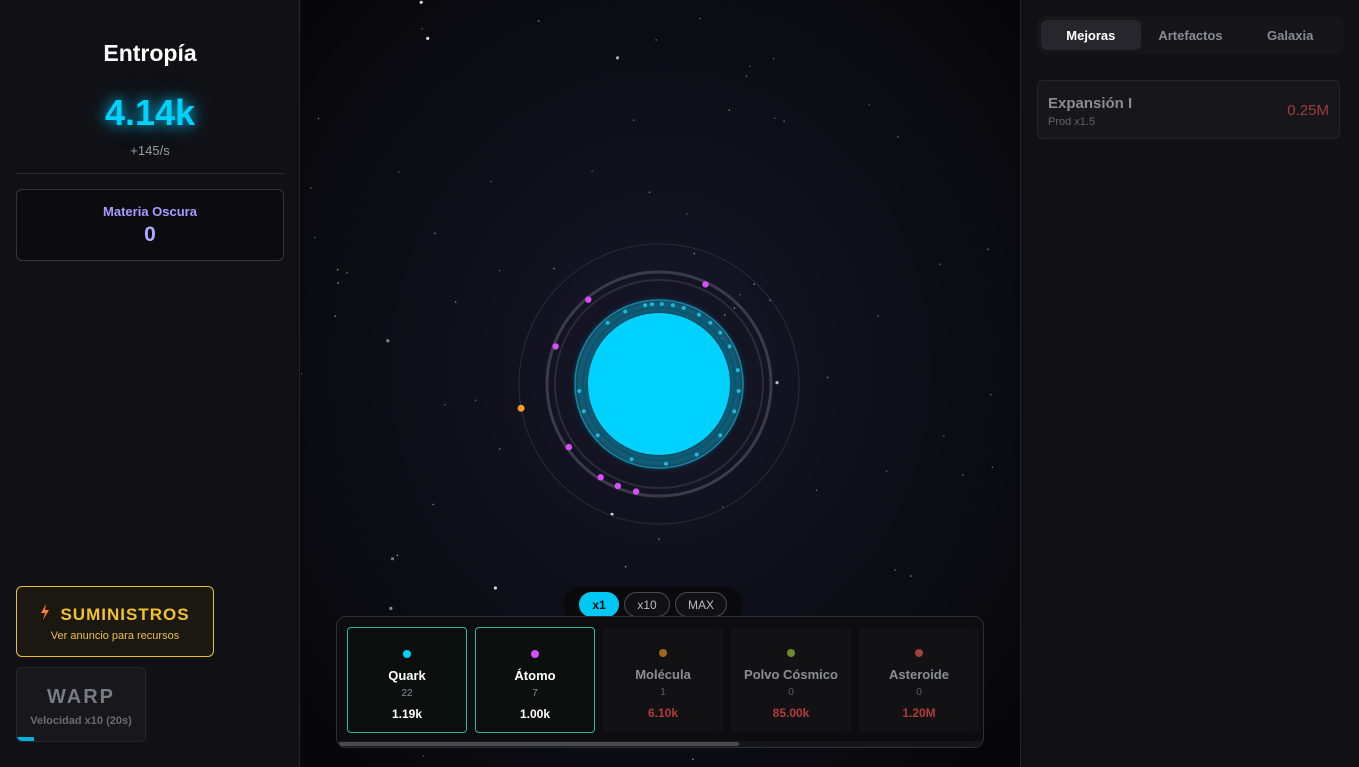 The height and width of the screenshot is (767, 1359). I want to click on generator-card-polvo-cosmico: Polvo Cósmico 0 85.00k, so click(791, 680).